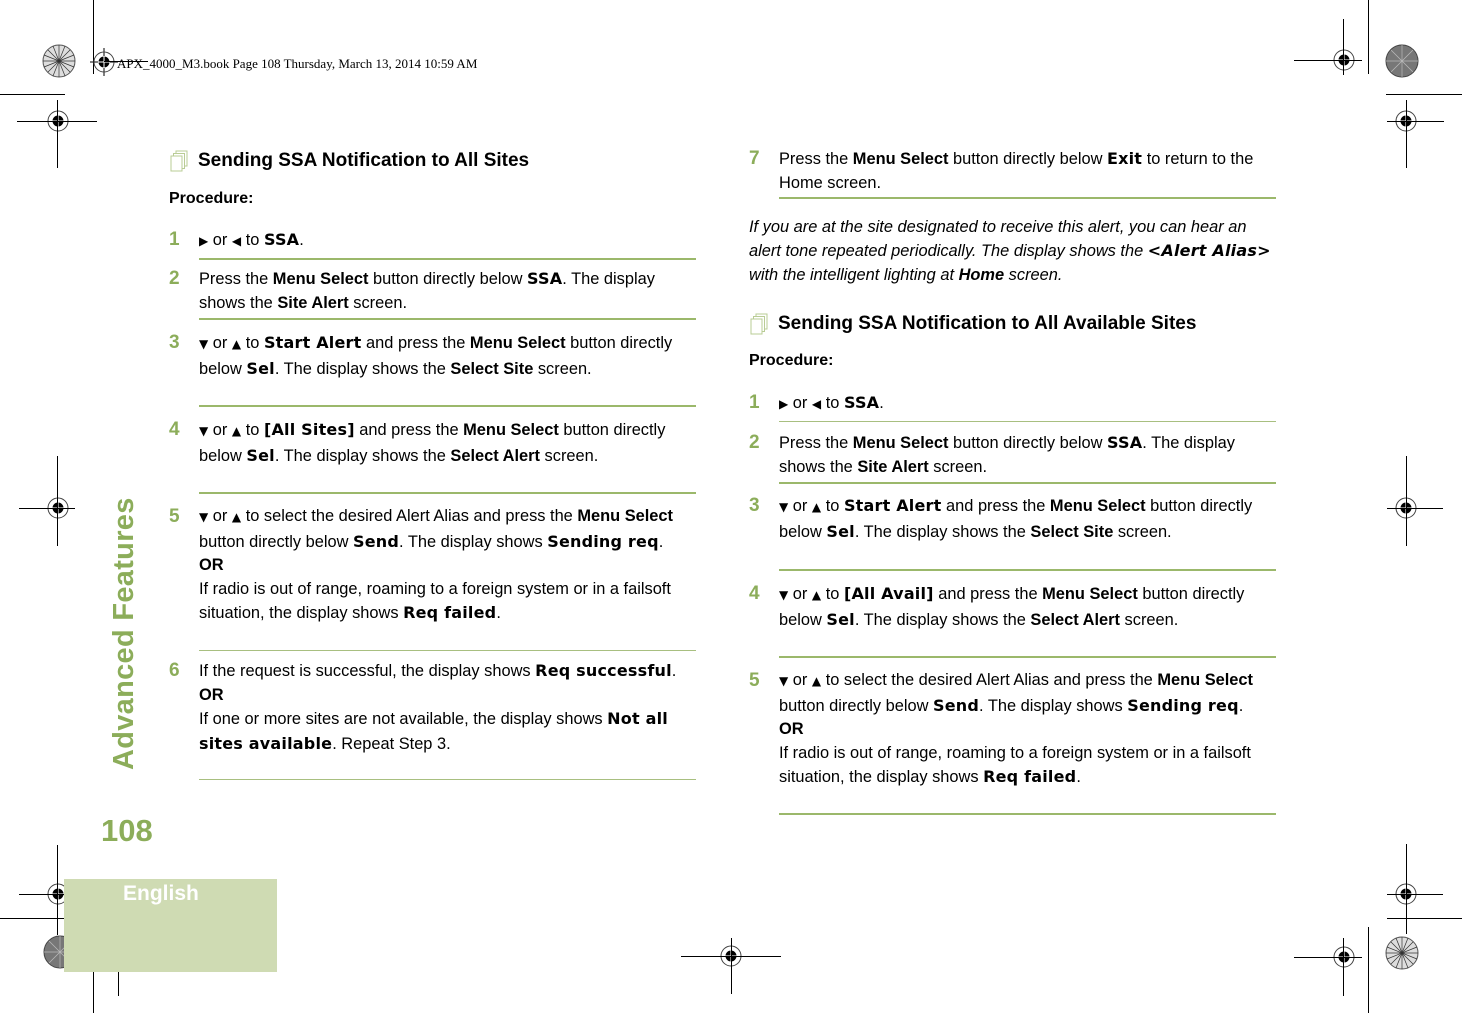 The image size is (1462, 1013). What do you see at coordinates (1072, 531) in the screenshot?
I see `text-segment: Select Site` at bounding box center [1072, 531].